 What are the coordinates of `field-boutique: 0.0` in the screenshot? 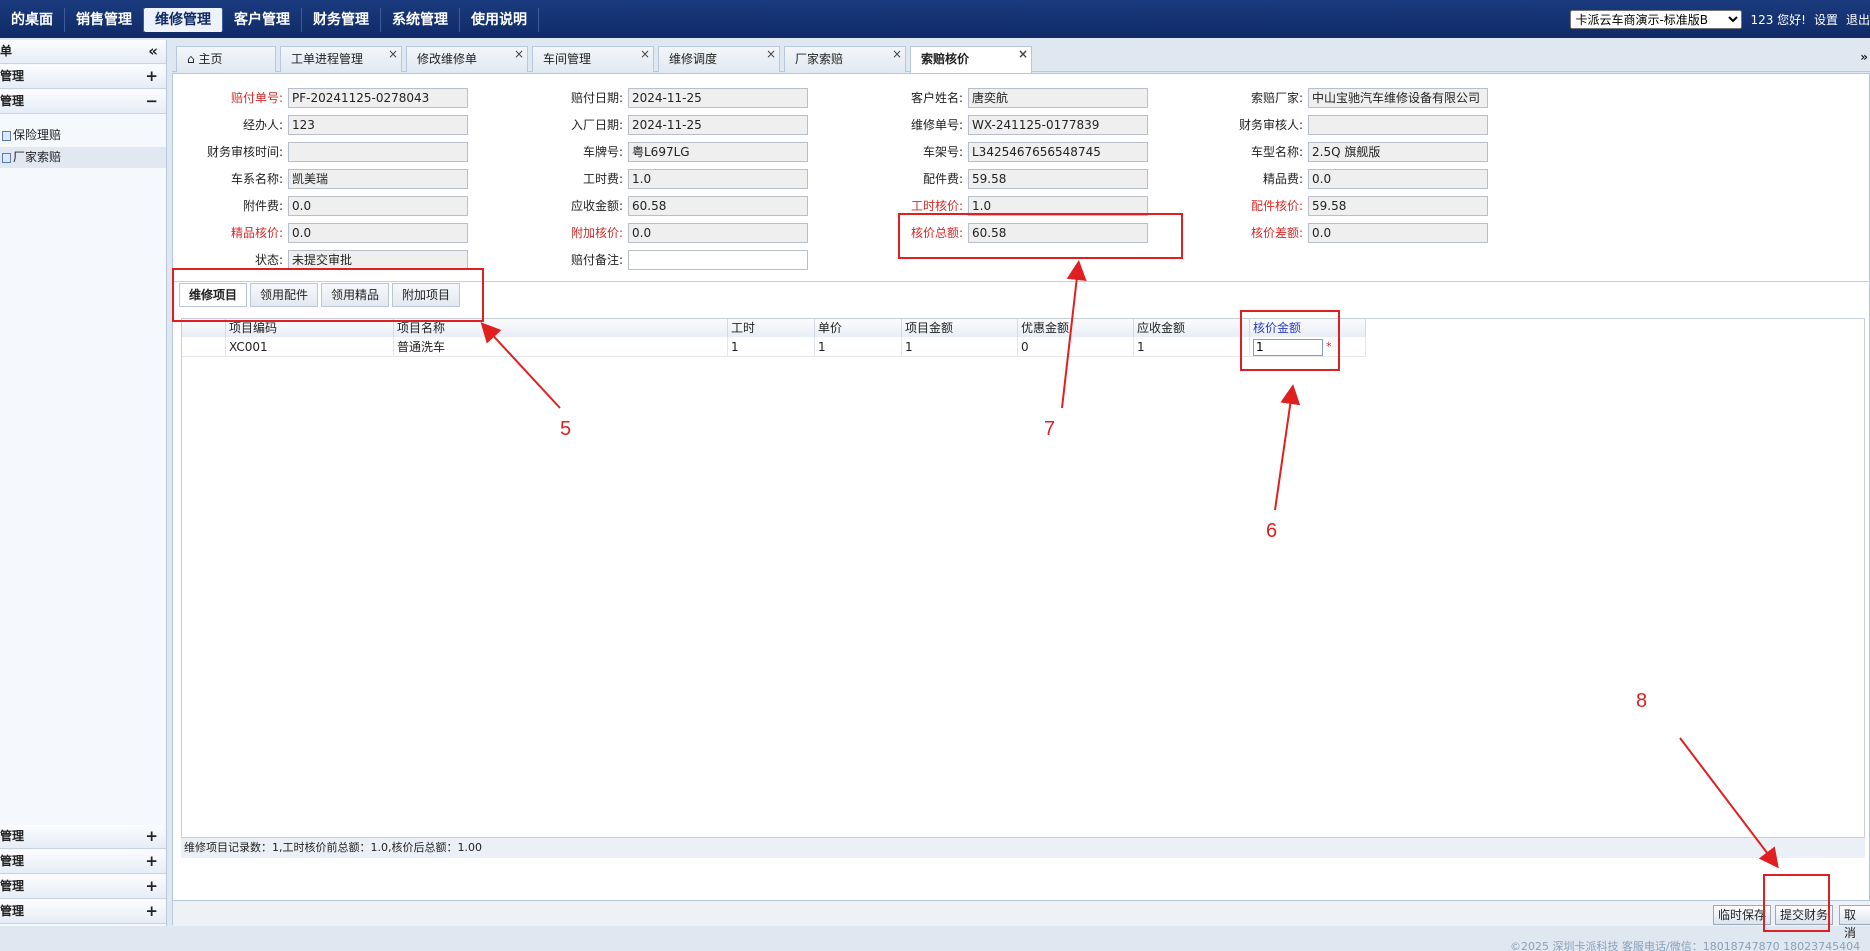 It's located at (1398, 179).